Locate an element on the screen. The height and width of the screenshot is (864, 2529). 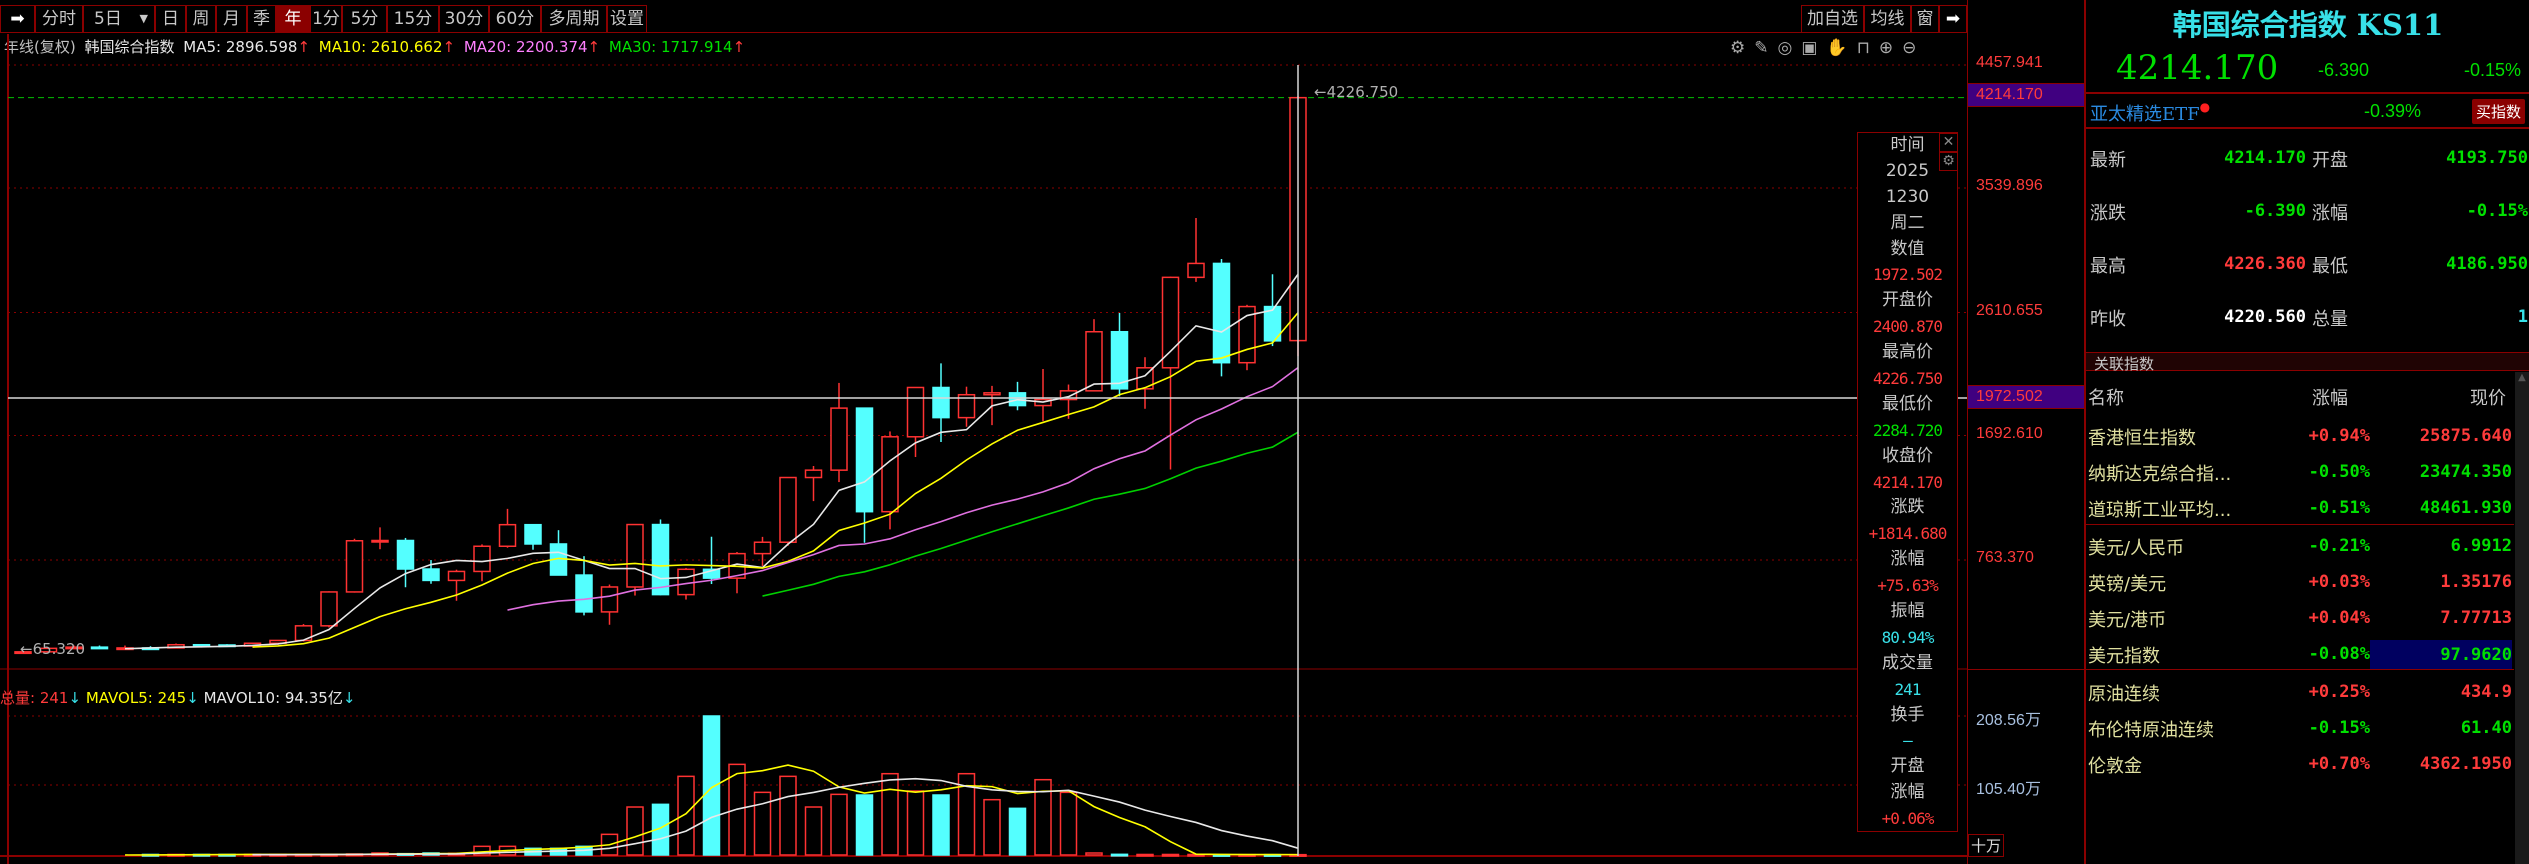
vol-axis-label: 105.40万 is located at coordinates (2008, 789).